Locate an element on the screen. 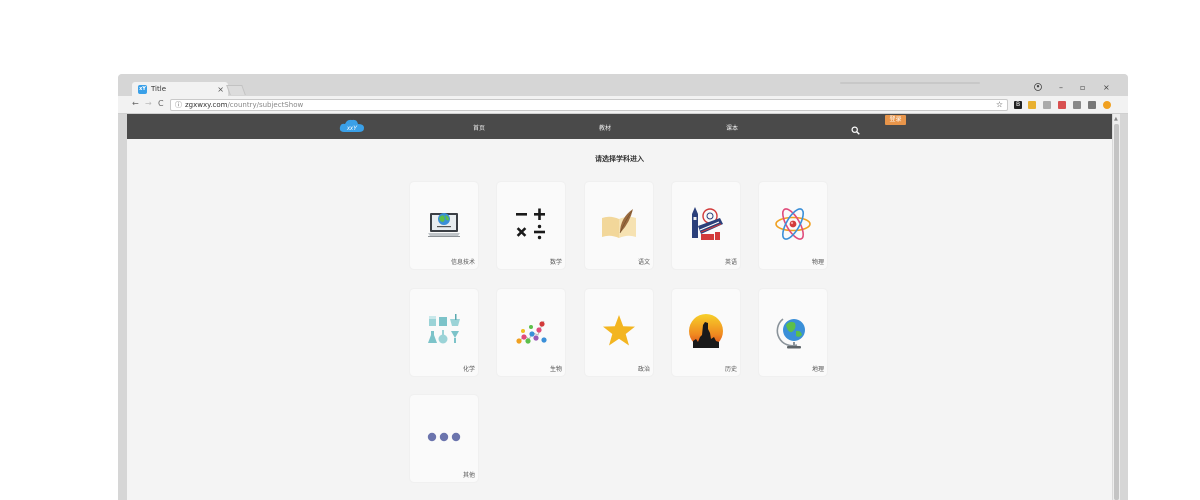 The height and width of the screenshot is (500, 1200). reload-icon: C is located at coordinates (161, 103).